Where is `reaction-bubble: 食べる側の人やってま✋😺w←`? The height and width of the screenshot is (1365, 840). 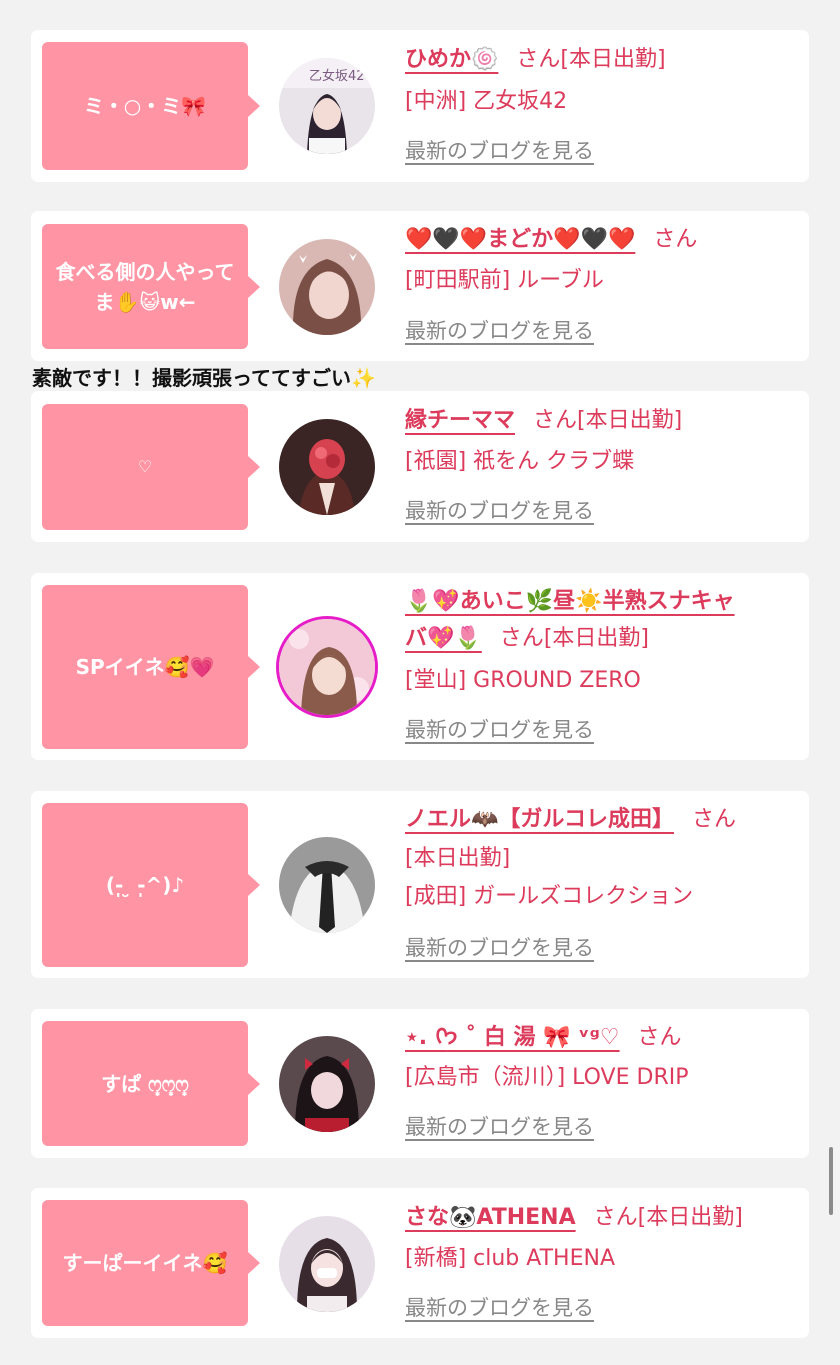 reaction-bubble: 食べる側の人やってま✋😺w← is located at coordinates (151, 286).